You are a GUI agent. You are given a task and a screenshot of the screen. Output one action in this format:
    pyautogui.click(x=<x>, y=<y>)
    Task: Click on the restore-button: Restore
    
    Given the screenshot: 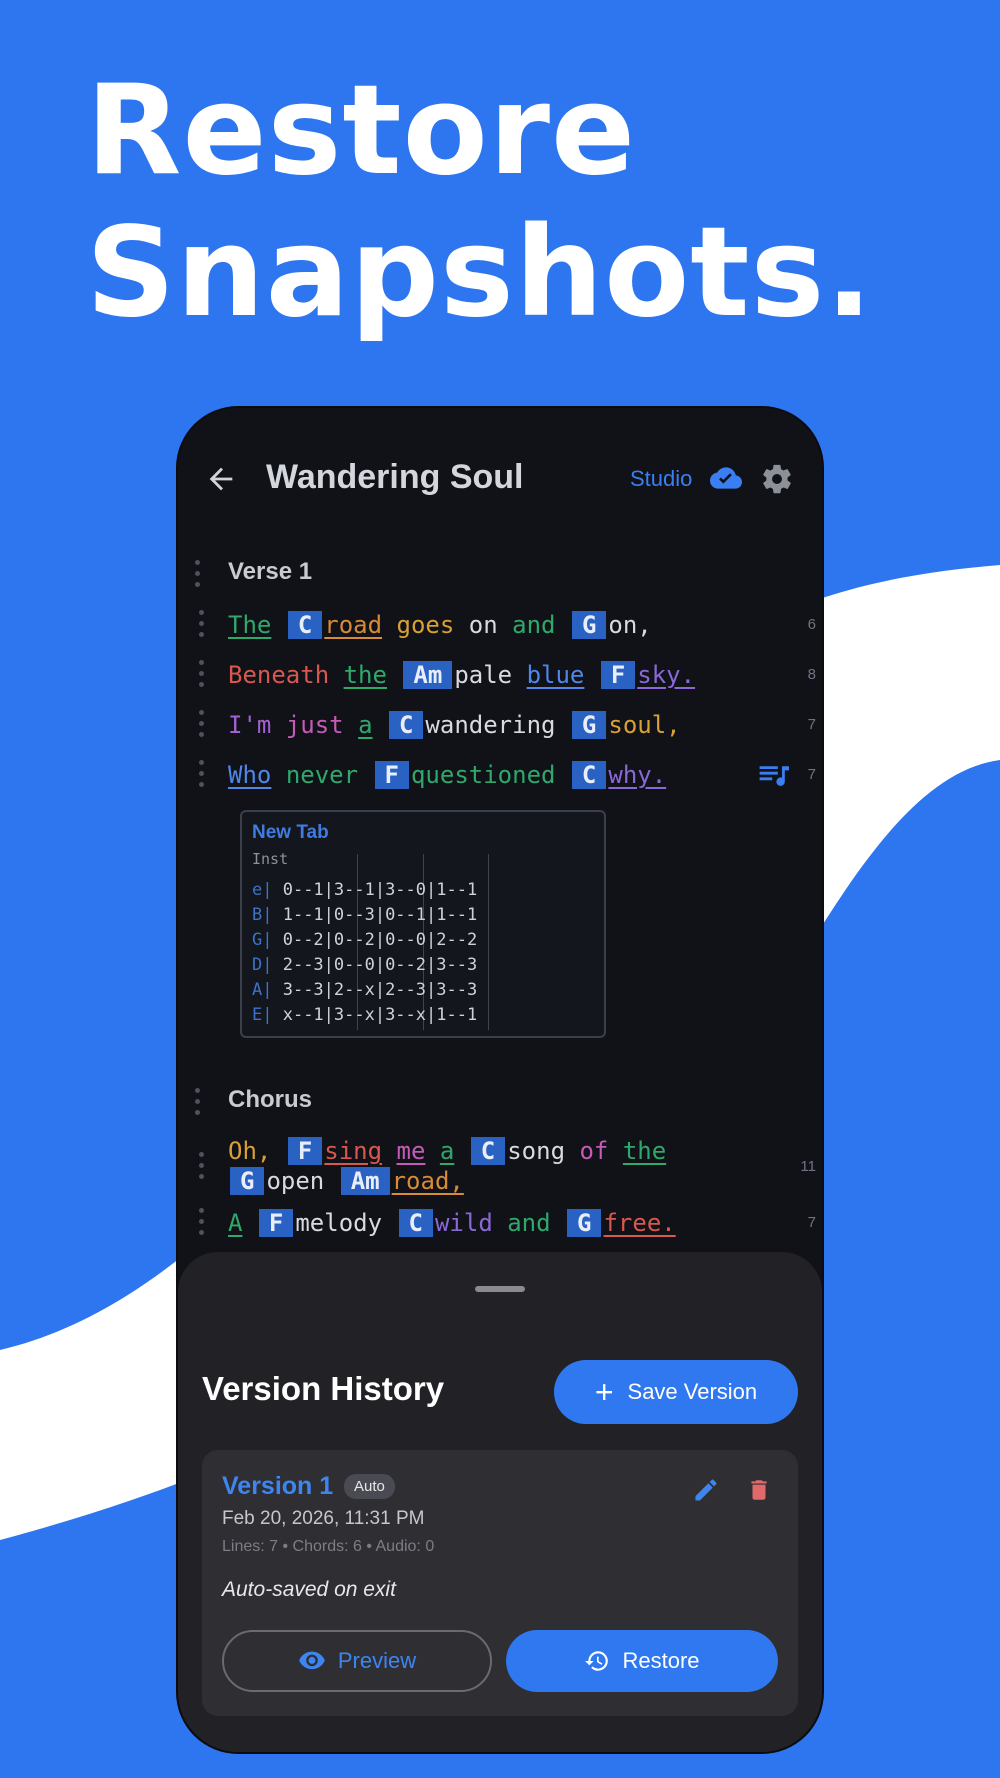 What is the action you would take?
    pyautogui.click(x=642, y=1661)
    